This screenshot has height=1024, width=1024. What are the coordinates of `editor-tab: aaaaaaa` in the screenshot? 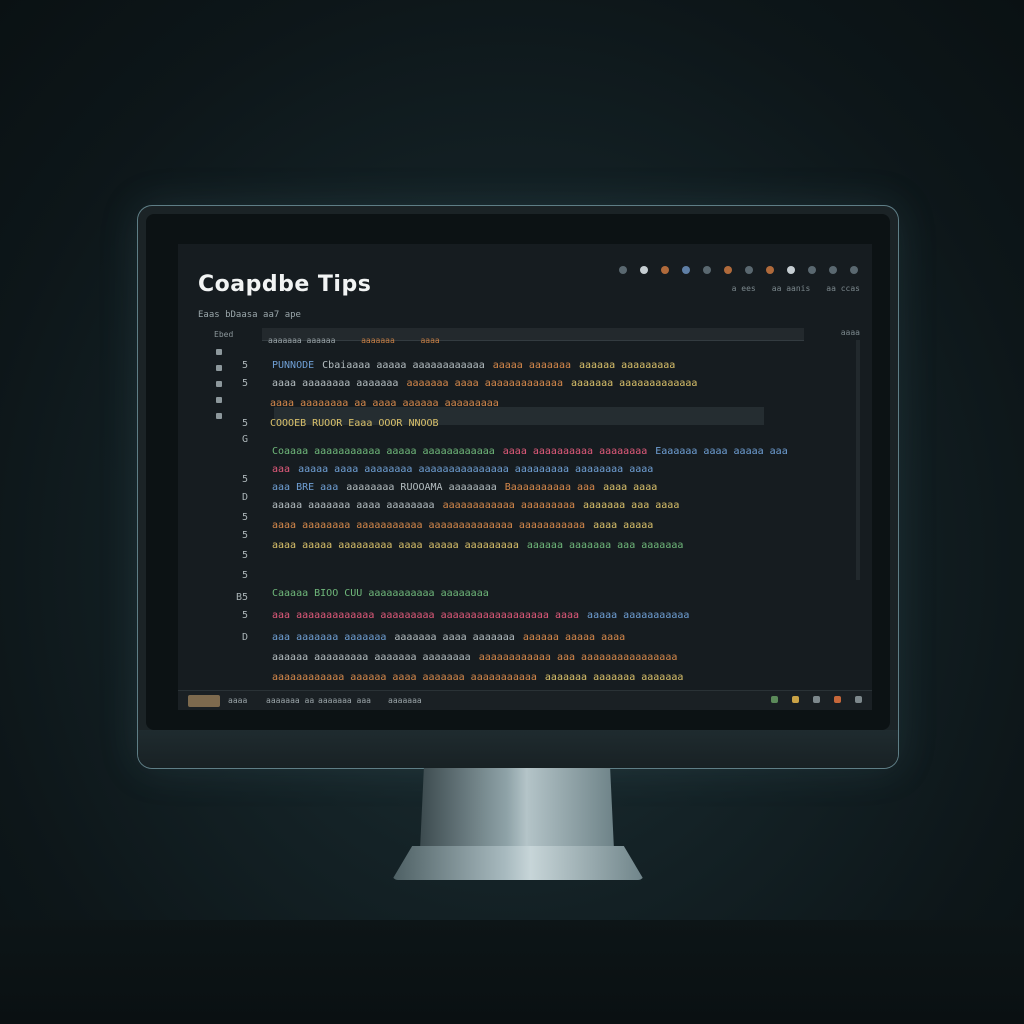 It's located at (378, 340).